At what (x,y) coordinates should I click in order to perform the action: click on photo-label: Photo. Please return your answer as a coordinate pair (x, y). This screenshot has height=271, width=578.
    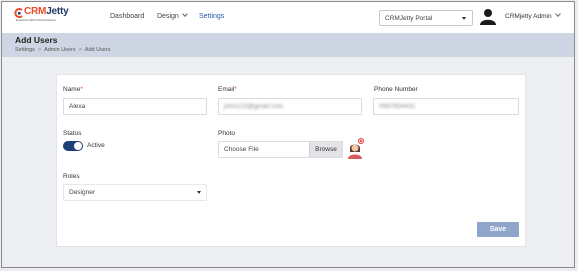
    Looking at the image, I should click on (226, 133).